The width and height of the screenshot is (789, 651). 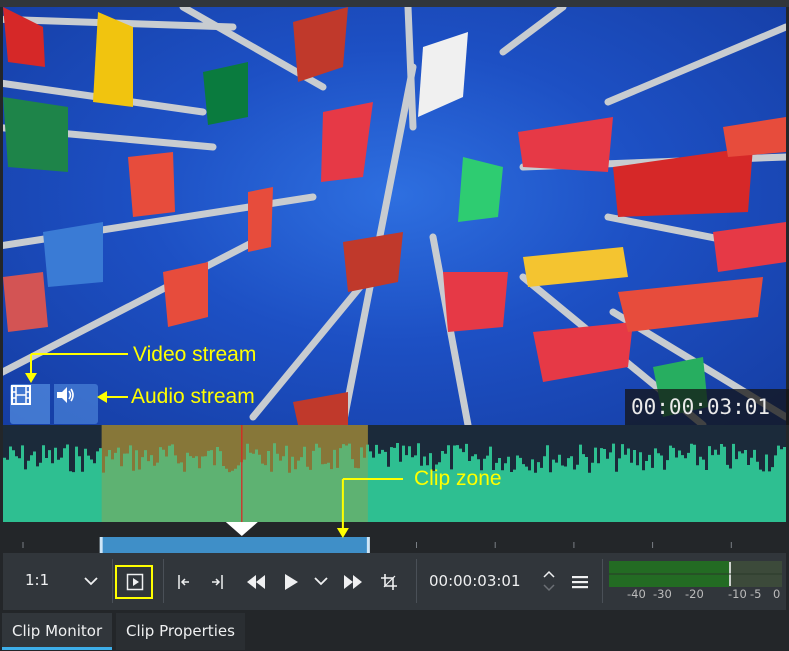 I want to click on audio-waveform: Clip zone, so click(x=394, y=473).